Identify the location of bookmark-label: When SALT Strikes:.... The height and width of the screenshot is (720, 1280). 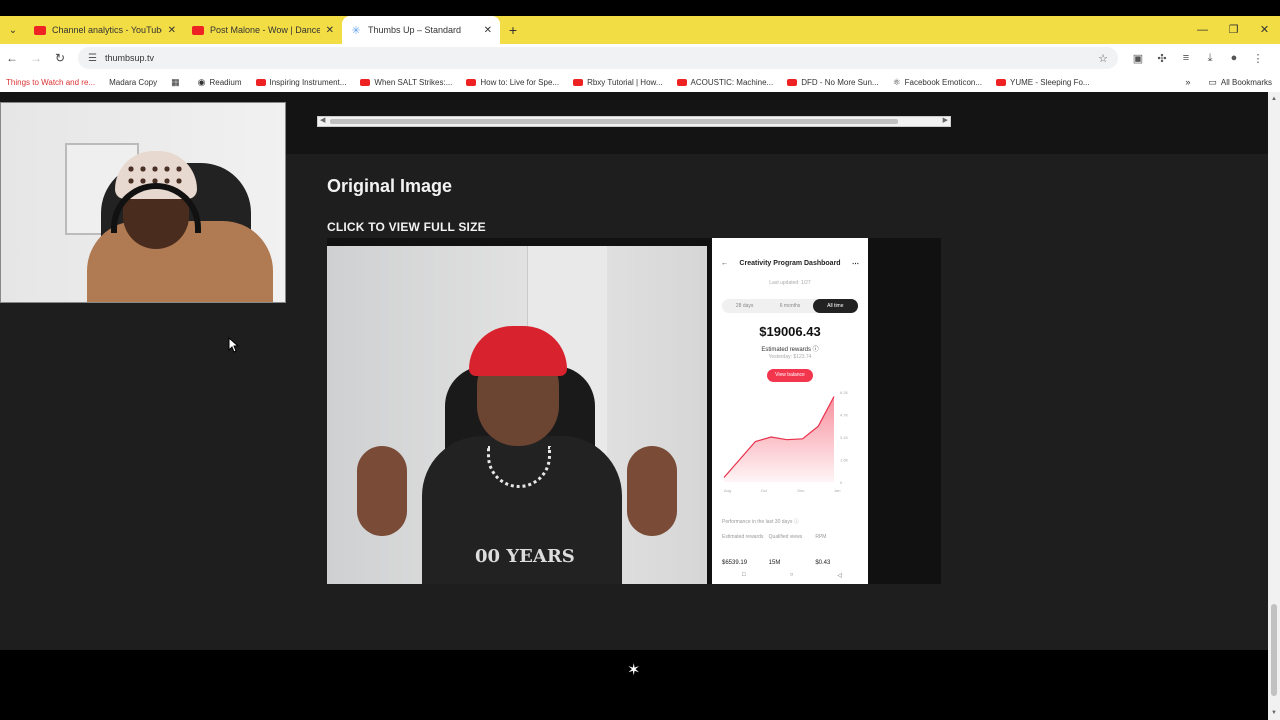
(413, 82).